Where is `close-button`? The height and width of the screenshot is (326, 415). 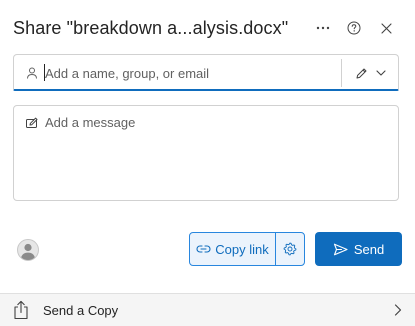 close-button is located at coordinates (386, 28).